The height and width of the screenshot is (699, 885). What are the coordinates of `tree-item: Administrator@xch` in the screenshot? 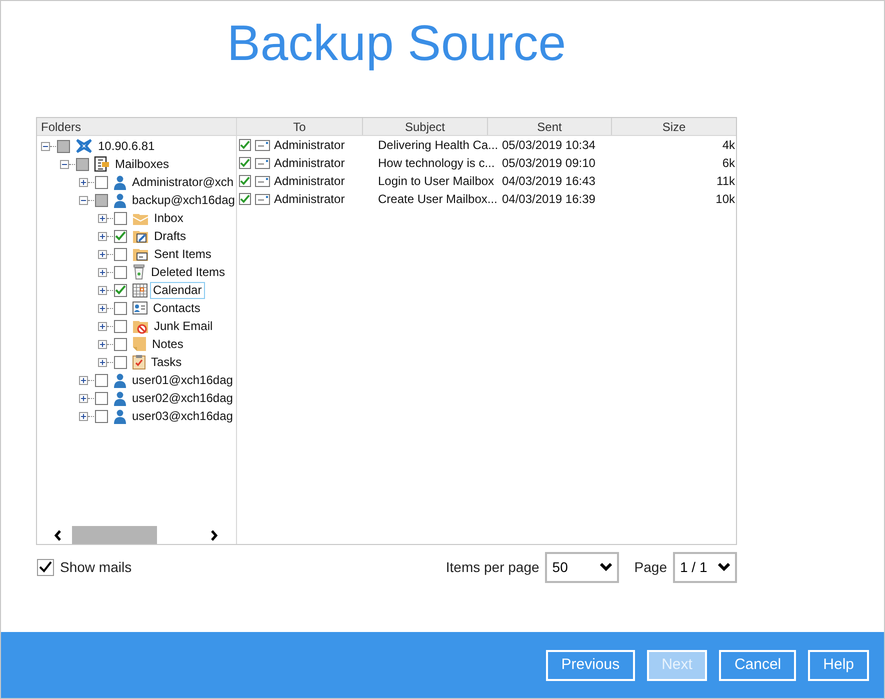 It's located at (182, 182).